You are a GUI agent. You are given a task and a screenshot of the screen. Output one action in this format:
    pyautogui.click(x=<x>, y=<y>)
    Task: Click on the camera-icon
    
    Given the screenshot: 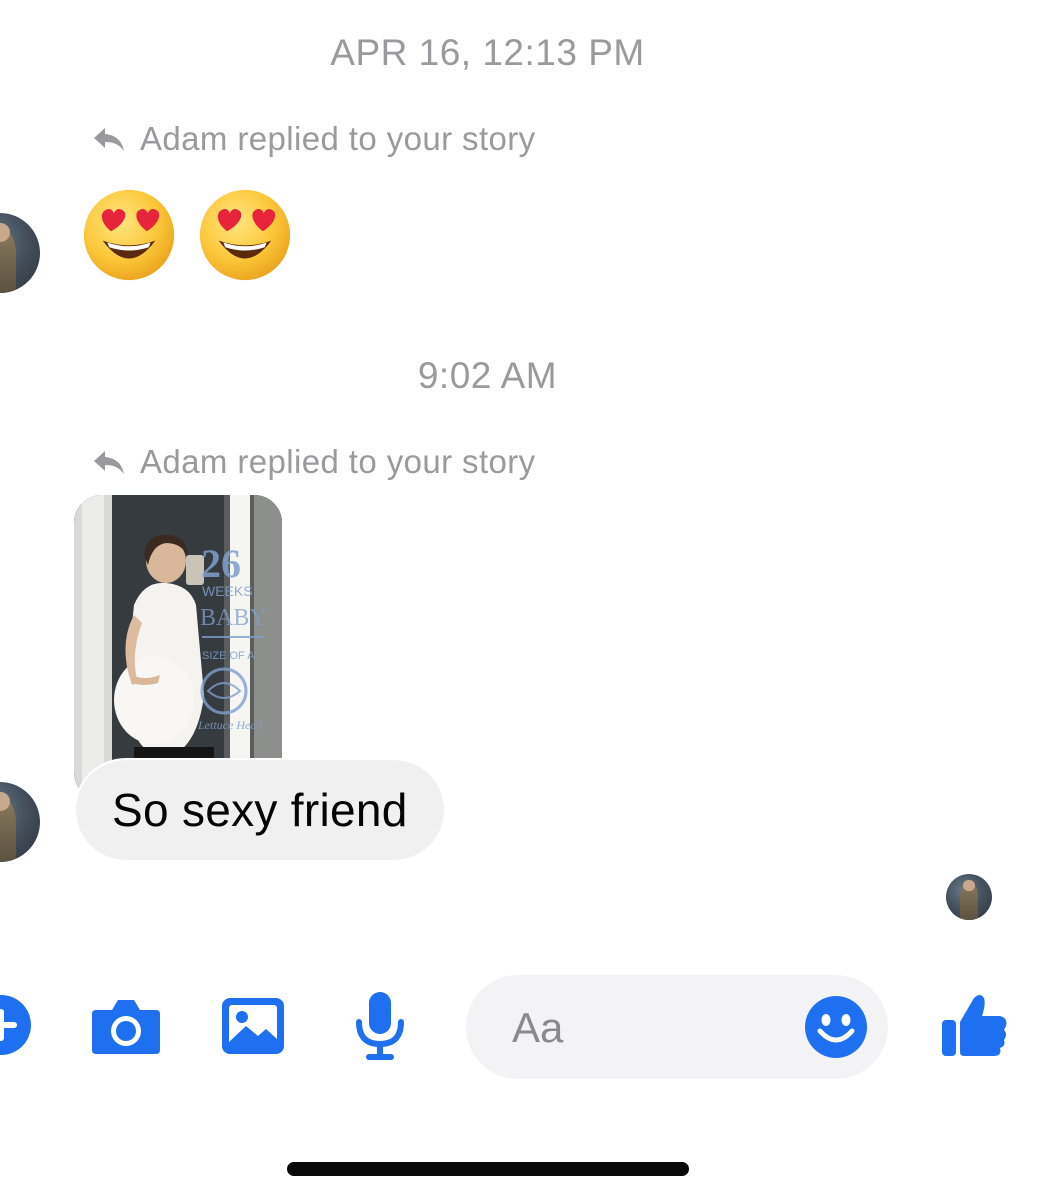 What is the action you would take?
    pyautogui.click(x=126, y=1026)
    